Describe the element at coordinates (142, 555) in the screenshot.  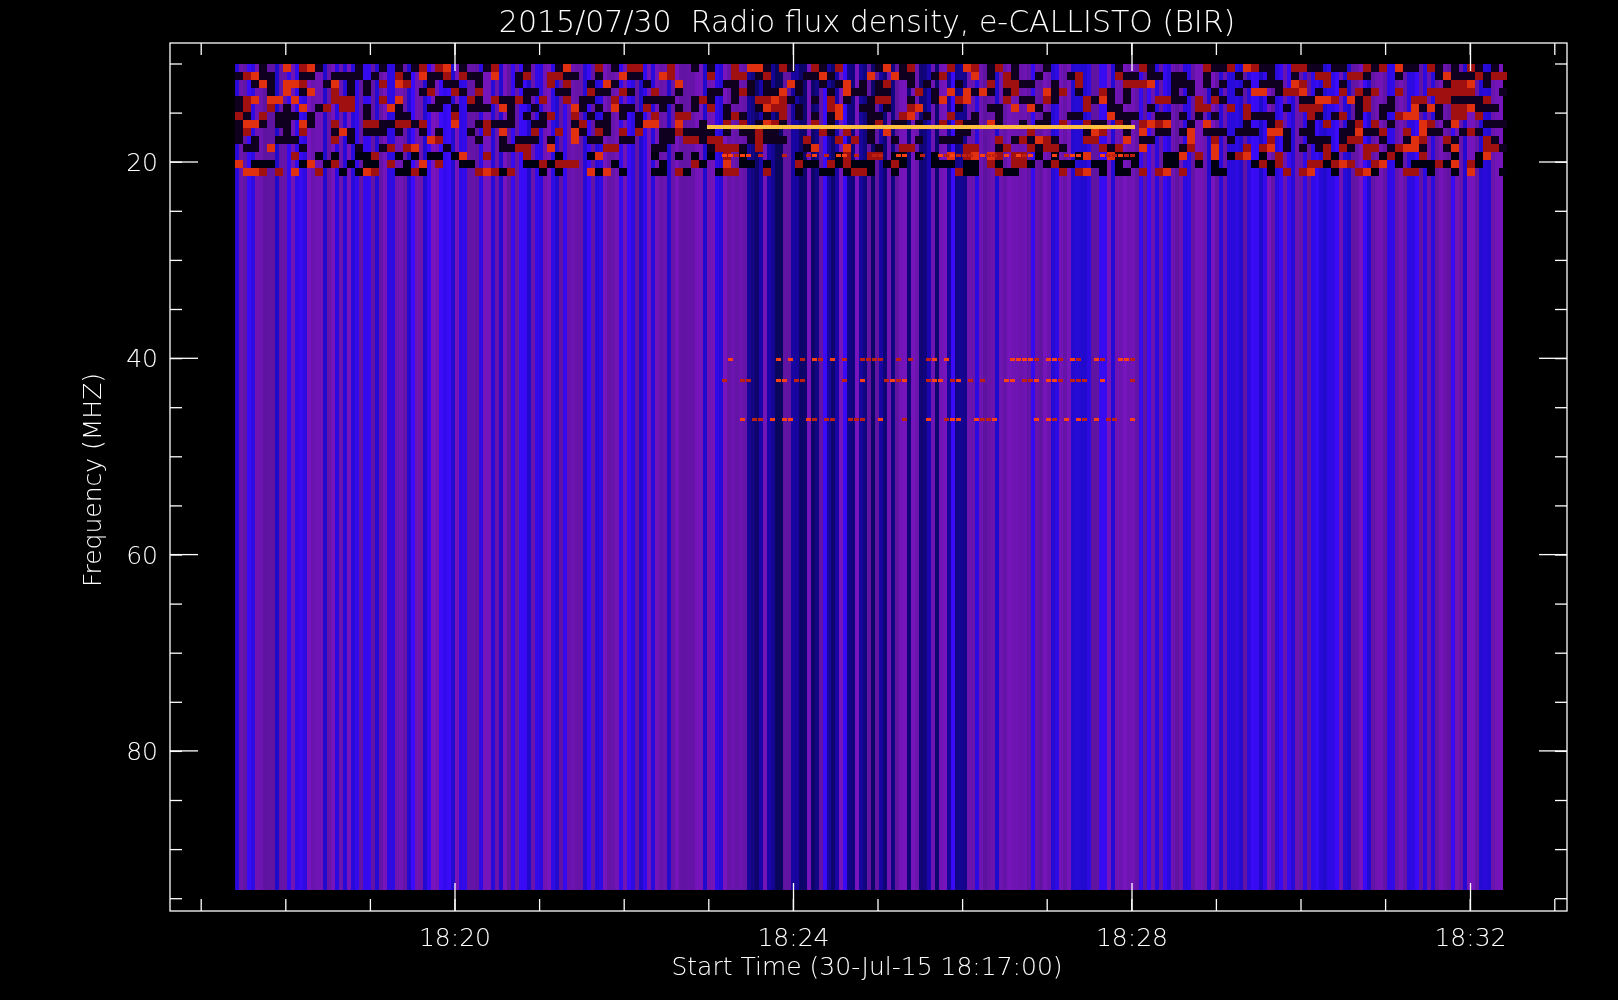
I see `y-tick-label: 60` at that location.